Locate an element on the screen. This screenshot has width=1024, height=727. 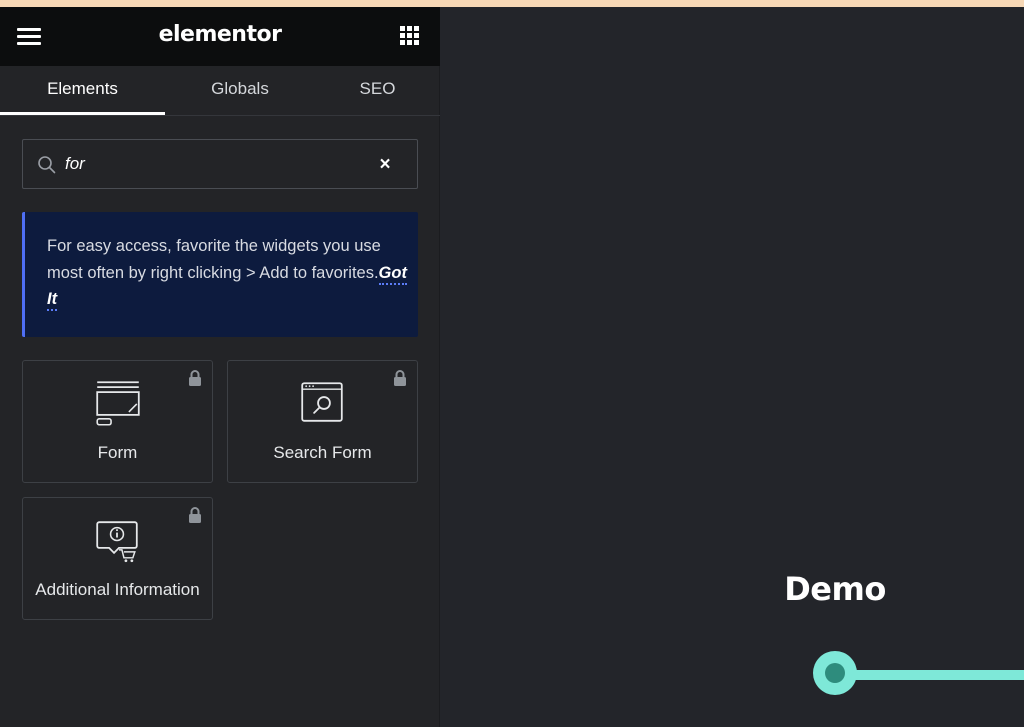
hamburger-icon is located at coordinates (30, 37).